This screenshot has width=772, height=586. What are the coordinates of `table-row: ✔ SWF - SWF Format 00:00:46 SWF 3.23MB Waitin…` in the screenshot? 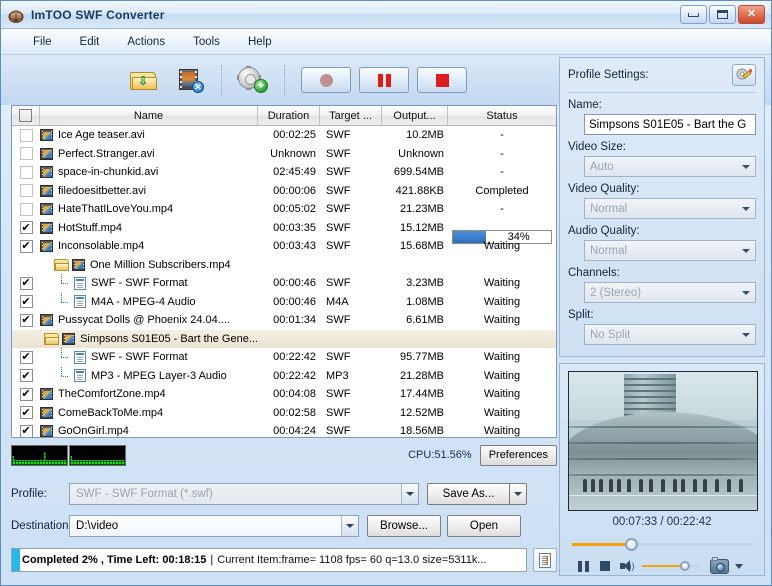 It's located at (284, 283).